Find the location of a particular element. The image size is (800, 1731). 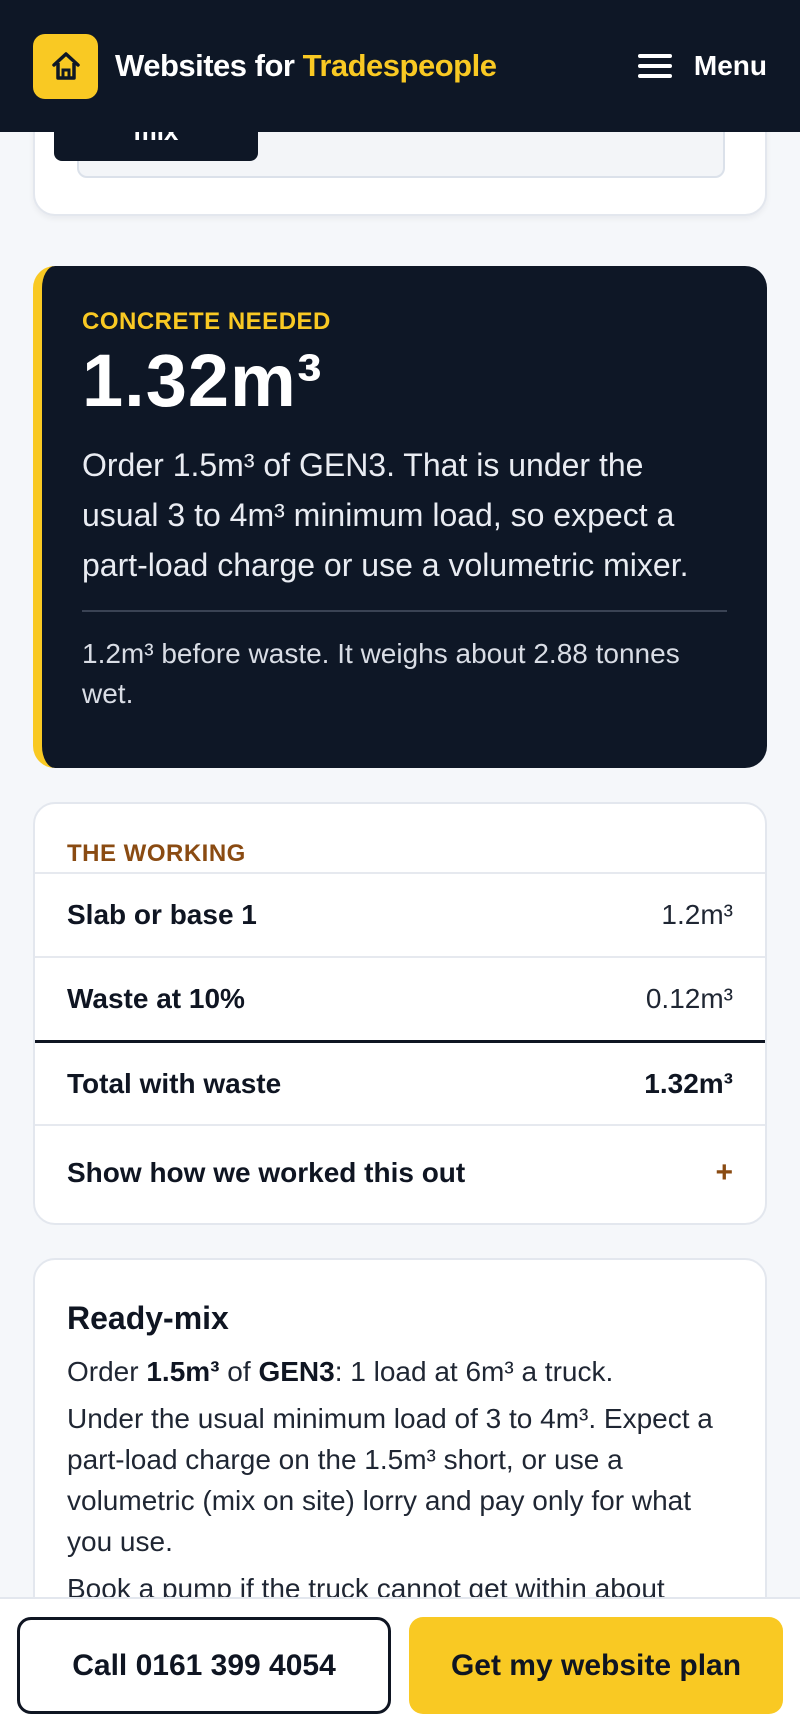

site-header: Websites for Tradespeople Menu is located at coordinates (400, 66).